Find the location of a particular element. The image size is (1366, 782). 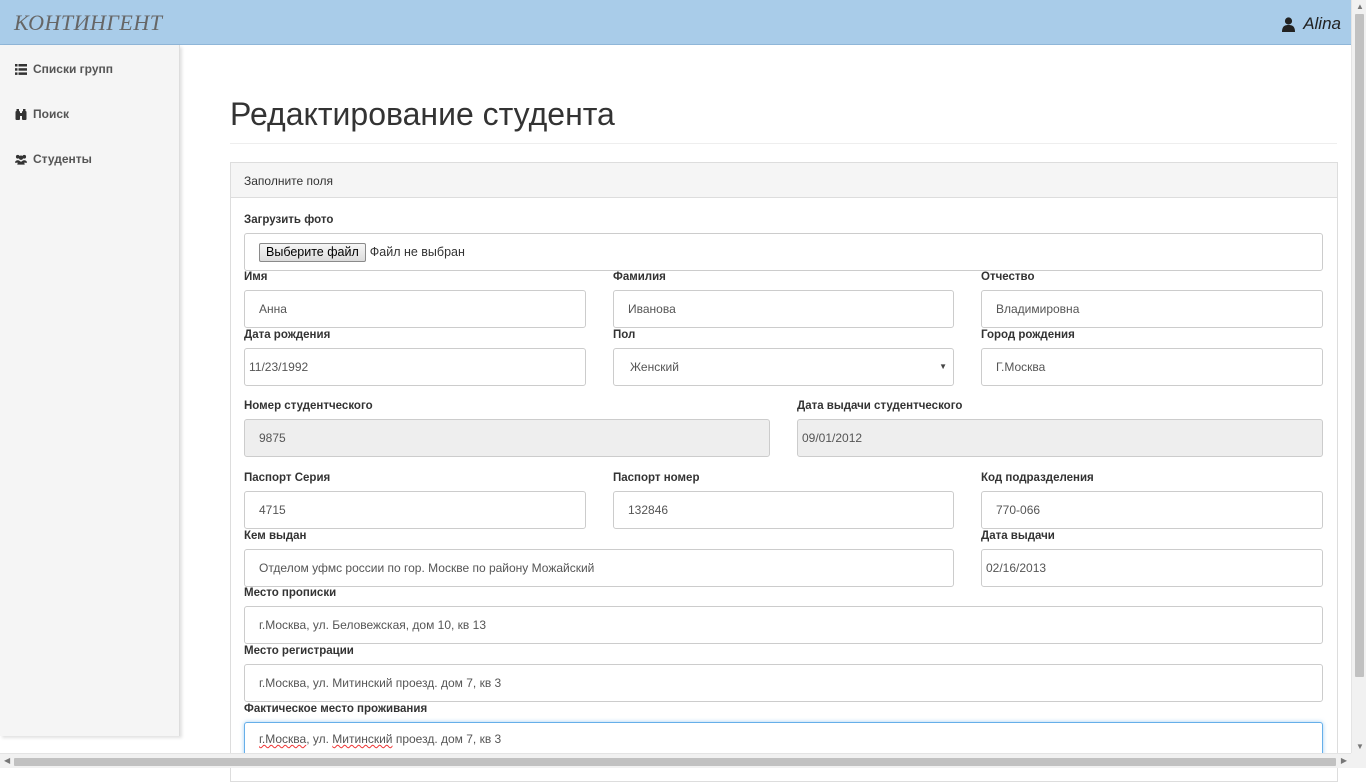

sidebar-item-search: Поиск is located at coordinates (42, 114).